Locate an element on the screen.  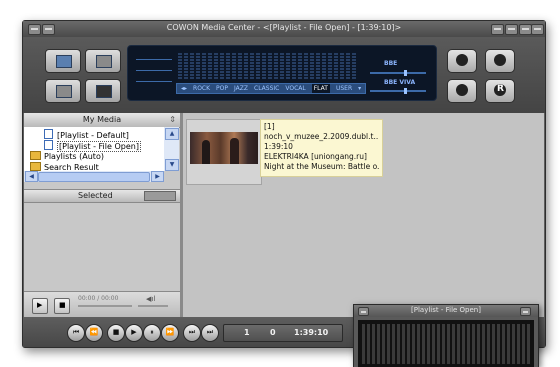
media-thumbnail is located at coordinates (224, 152).